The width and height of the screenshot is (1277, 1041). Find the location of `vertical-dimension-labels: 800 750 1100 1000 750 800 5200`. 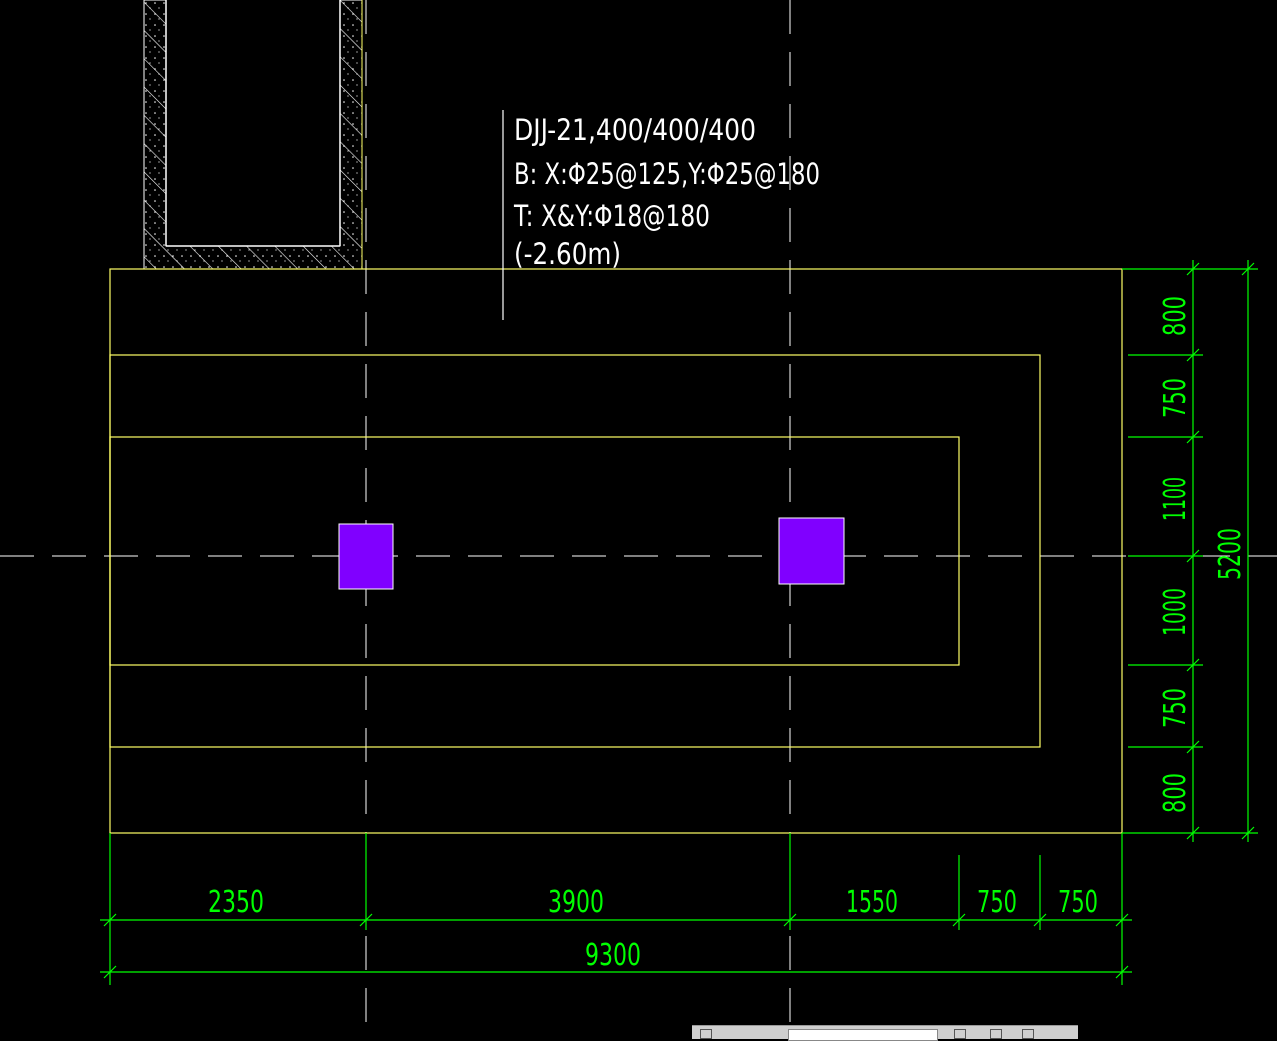

vertical-dimension-labels: 800 750 1100 1000 750 800 5200 is located at coordinates (1203, 554).